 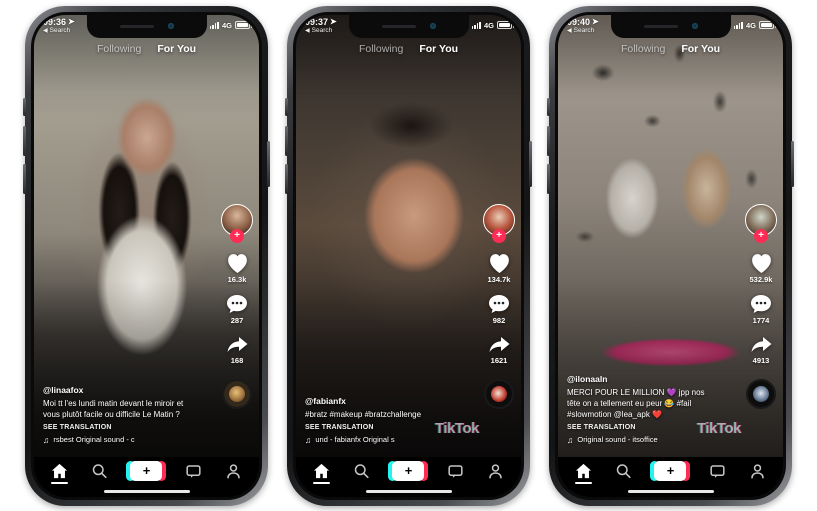 I want to click on tab-for-you-2: For You, so click(x=438, y=49).